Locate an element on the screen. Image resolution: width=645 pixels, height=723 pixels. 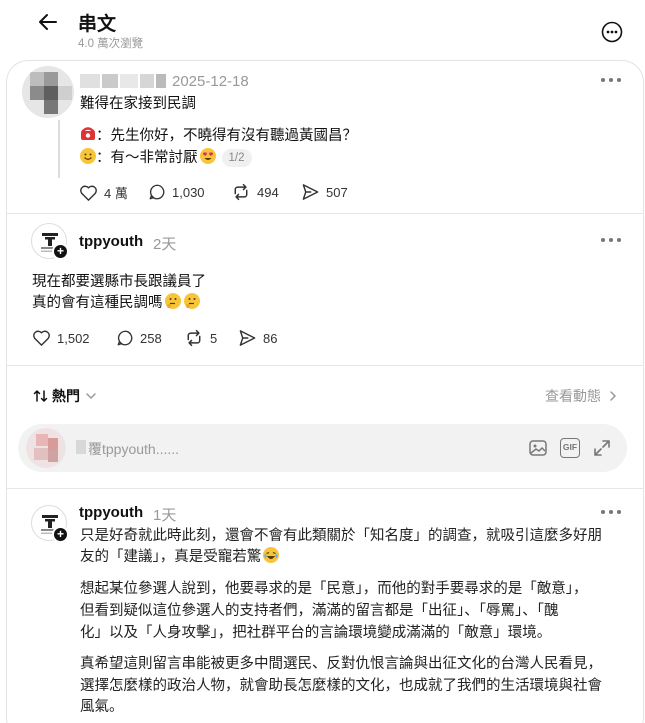
blurred-user-avatar is located at coordinates (46, 448).